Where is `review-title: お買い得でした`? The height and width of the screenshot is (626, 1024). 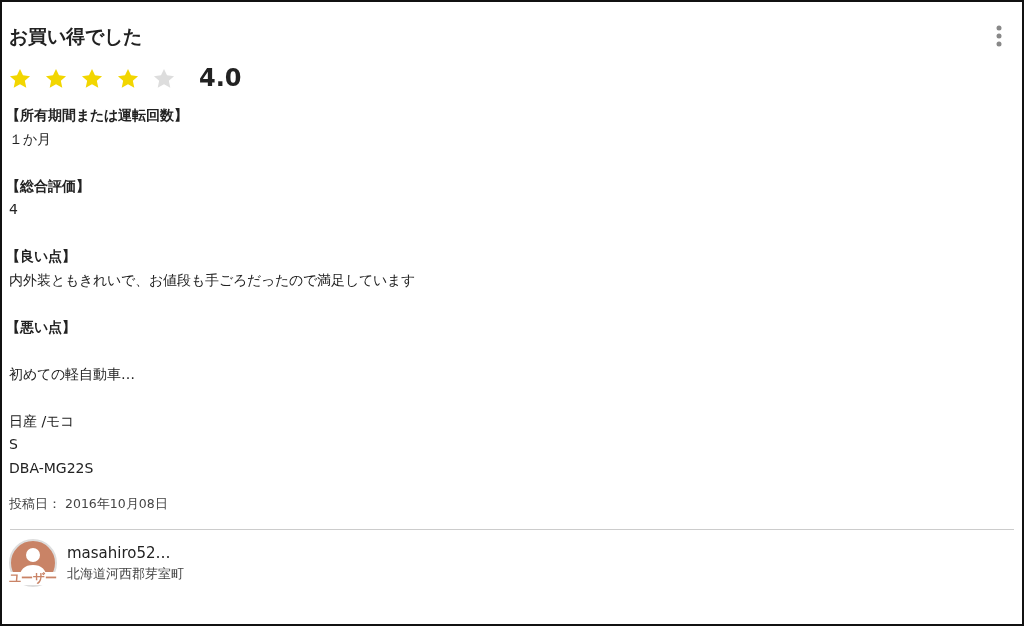 review-title: お買い得でした is located at coordinates (75, 36).